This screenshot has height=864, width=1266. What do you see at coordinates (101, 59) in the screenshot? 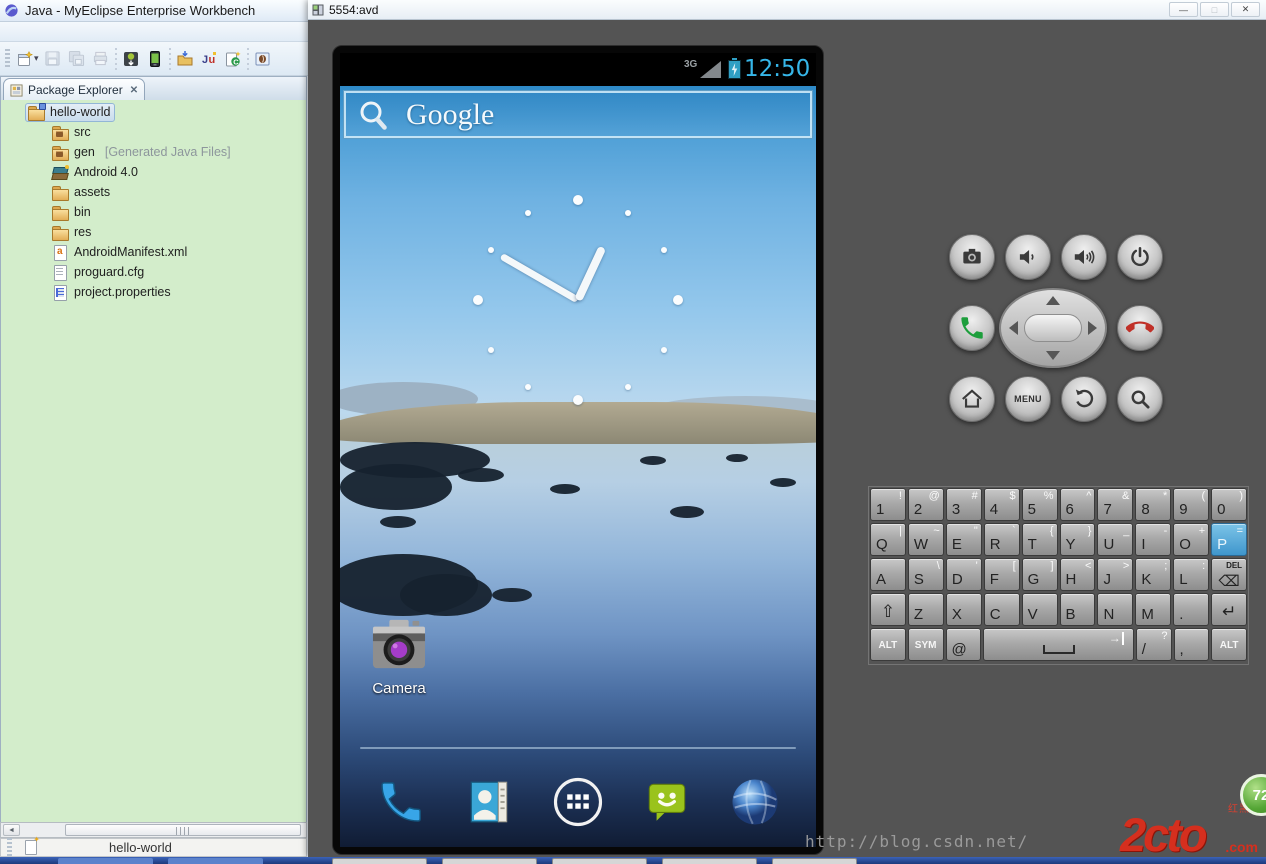
I see `print-button` at bounding box center [101, 59].